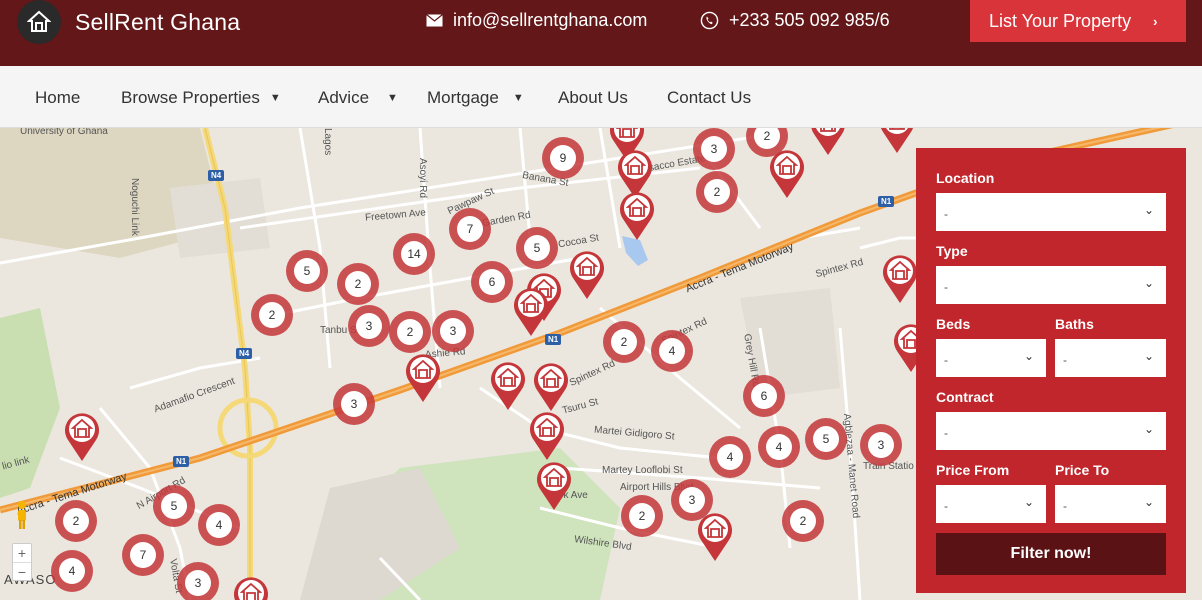 This screenshot has width=1202, height=600. I want to click on nav-browse-label: Browse Properties, so click(190, 97).